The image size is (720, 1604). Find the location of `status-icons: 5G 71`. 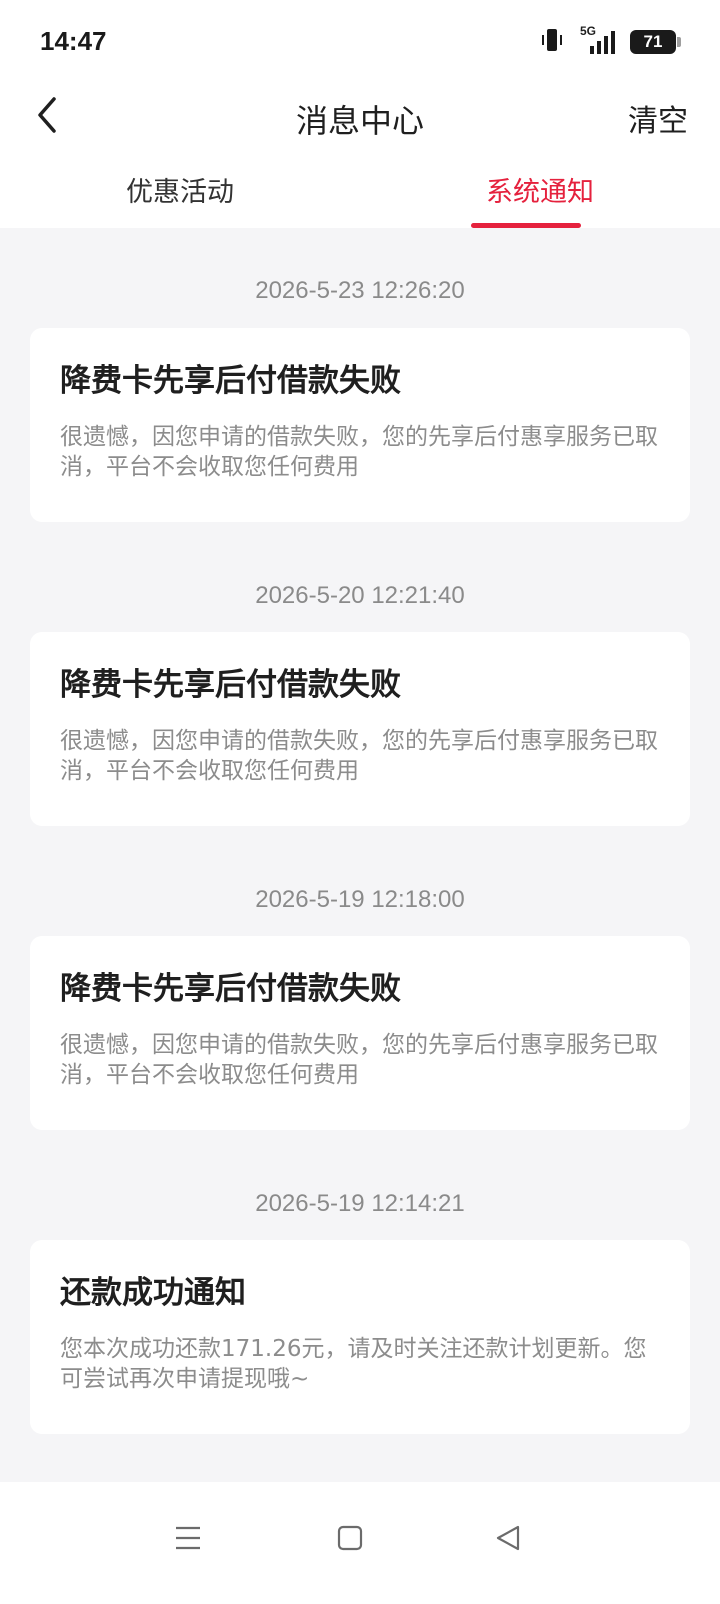

status-icons: 5G 71 is located at coordinates (609, 41).